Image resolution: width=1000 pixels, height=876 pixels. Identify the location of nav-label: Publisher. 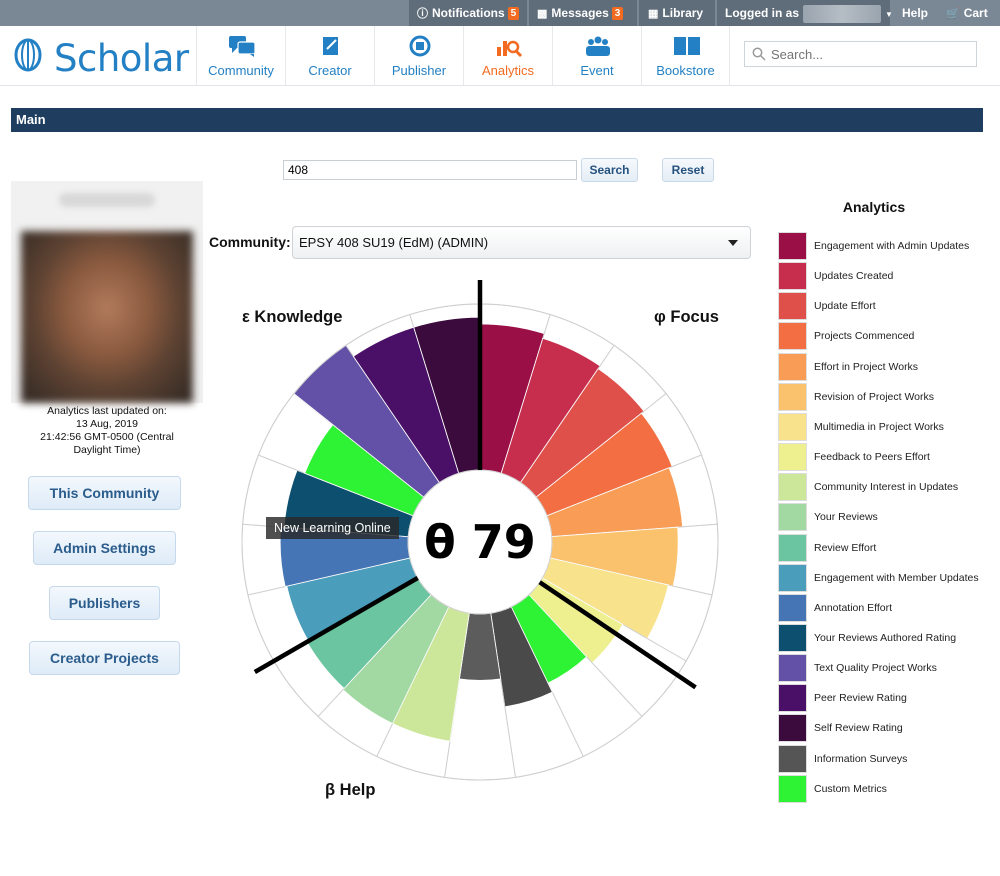
(419, 70).